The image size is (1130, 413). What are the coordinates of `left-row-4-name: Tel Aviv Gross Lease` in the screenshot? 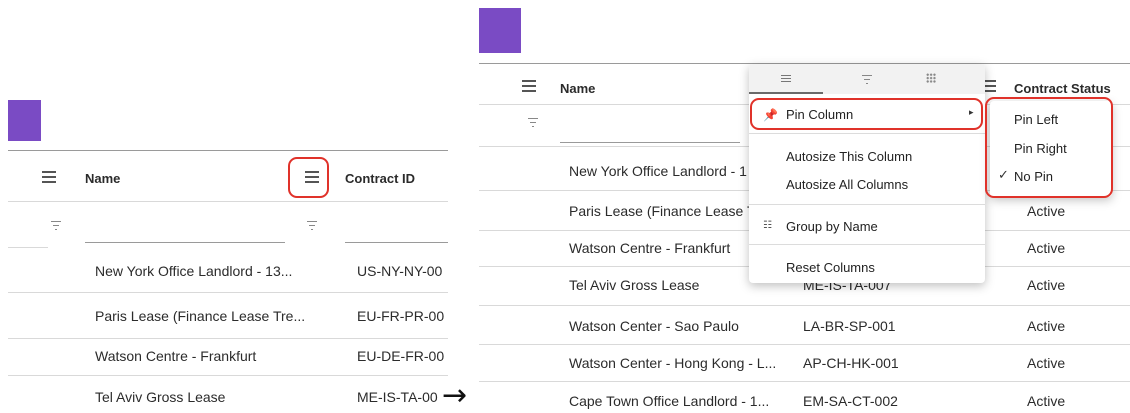 It's located at (160, 397).